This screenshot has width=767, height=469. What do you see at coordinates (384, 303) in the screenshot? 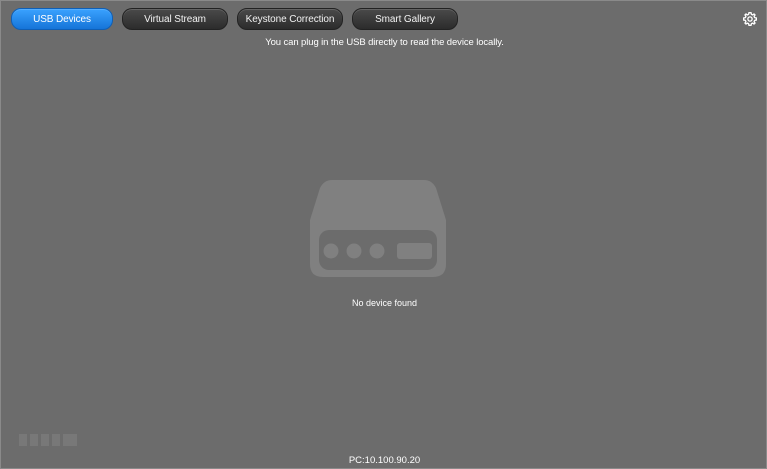
I see `no-device-message: No device found` at bounding box center [384, 303].